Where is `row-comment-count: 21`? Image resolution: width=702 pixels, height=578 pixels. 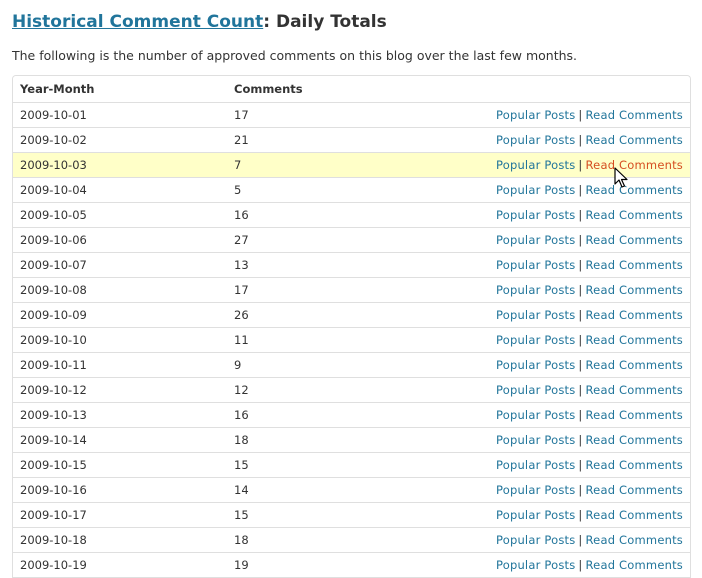 row-comment-count: 21 is located at coordinates (334, 140).